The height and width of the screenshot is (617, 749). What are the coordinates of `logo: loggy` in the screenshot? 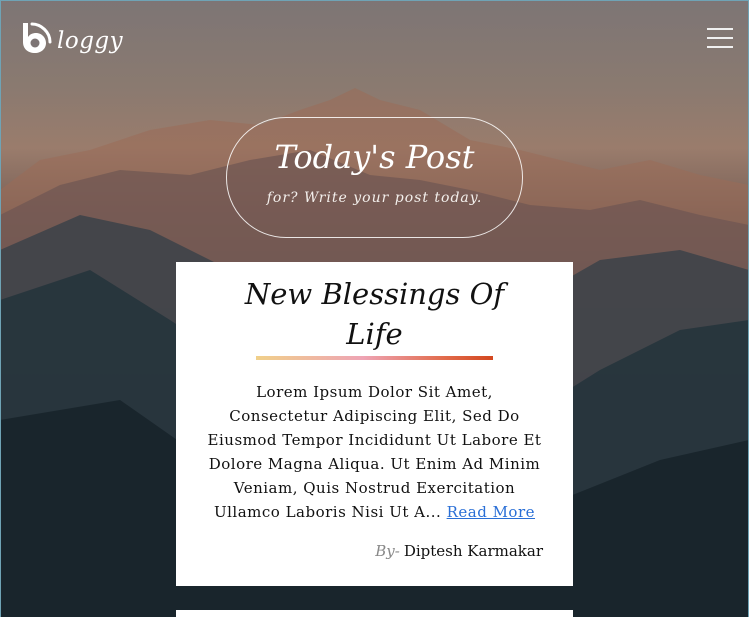 It's located at (71, 38).